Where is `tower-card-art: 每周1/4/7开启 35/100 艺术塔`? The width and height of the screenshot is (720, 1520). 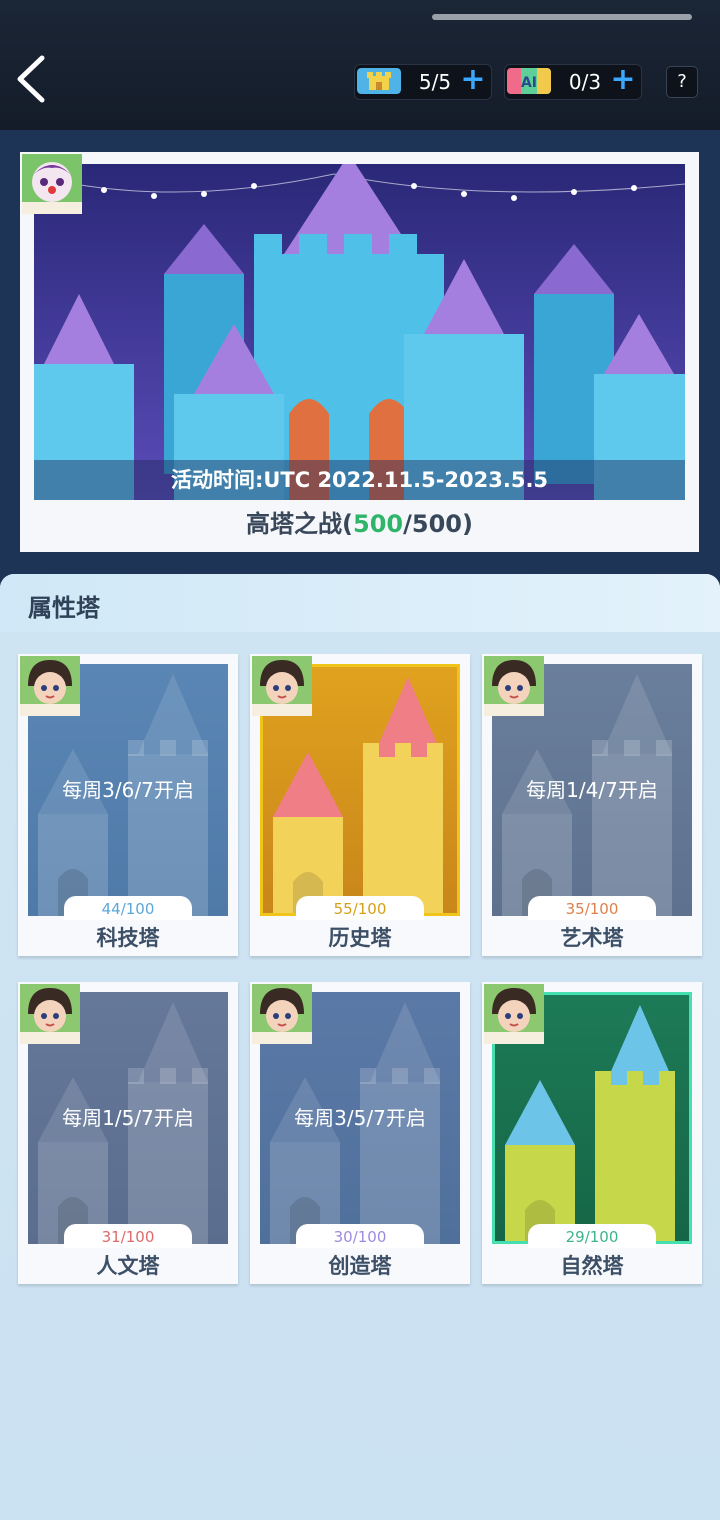
tower-card-art: 每周1/4/7开启 35/100 艺术塔 is located at coordinates (592, 805).